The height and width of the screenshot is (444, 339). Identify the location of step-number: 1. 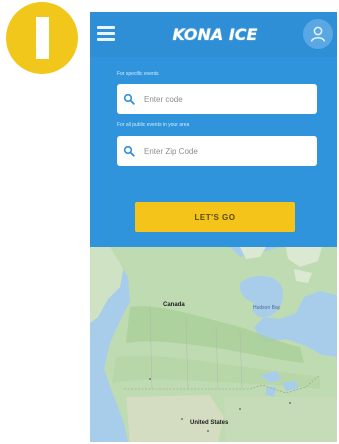
(42, 38).